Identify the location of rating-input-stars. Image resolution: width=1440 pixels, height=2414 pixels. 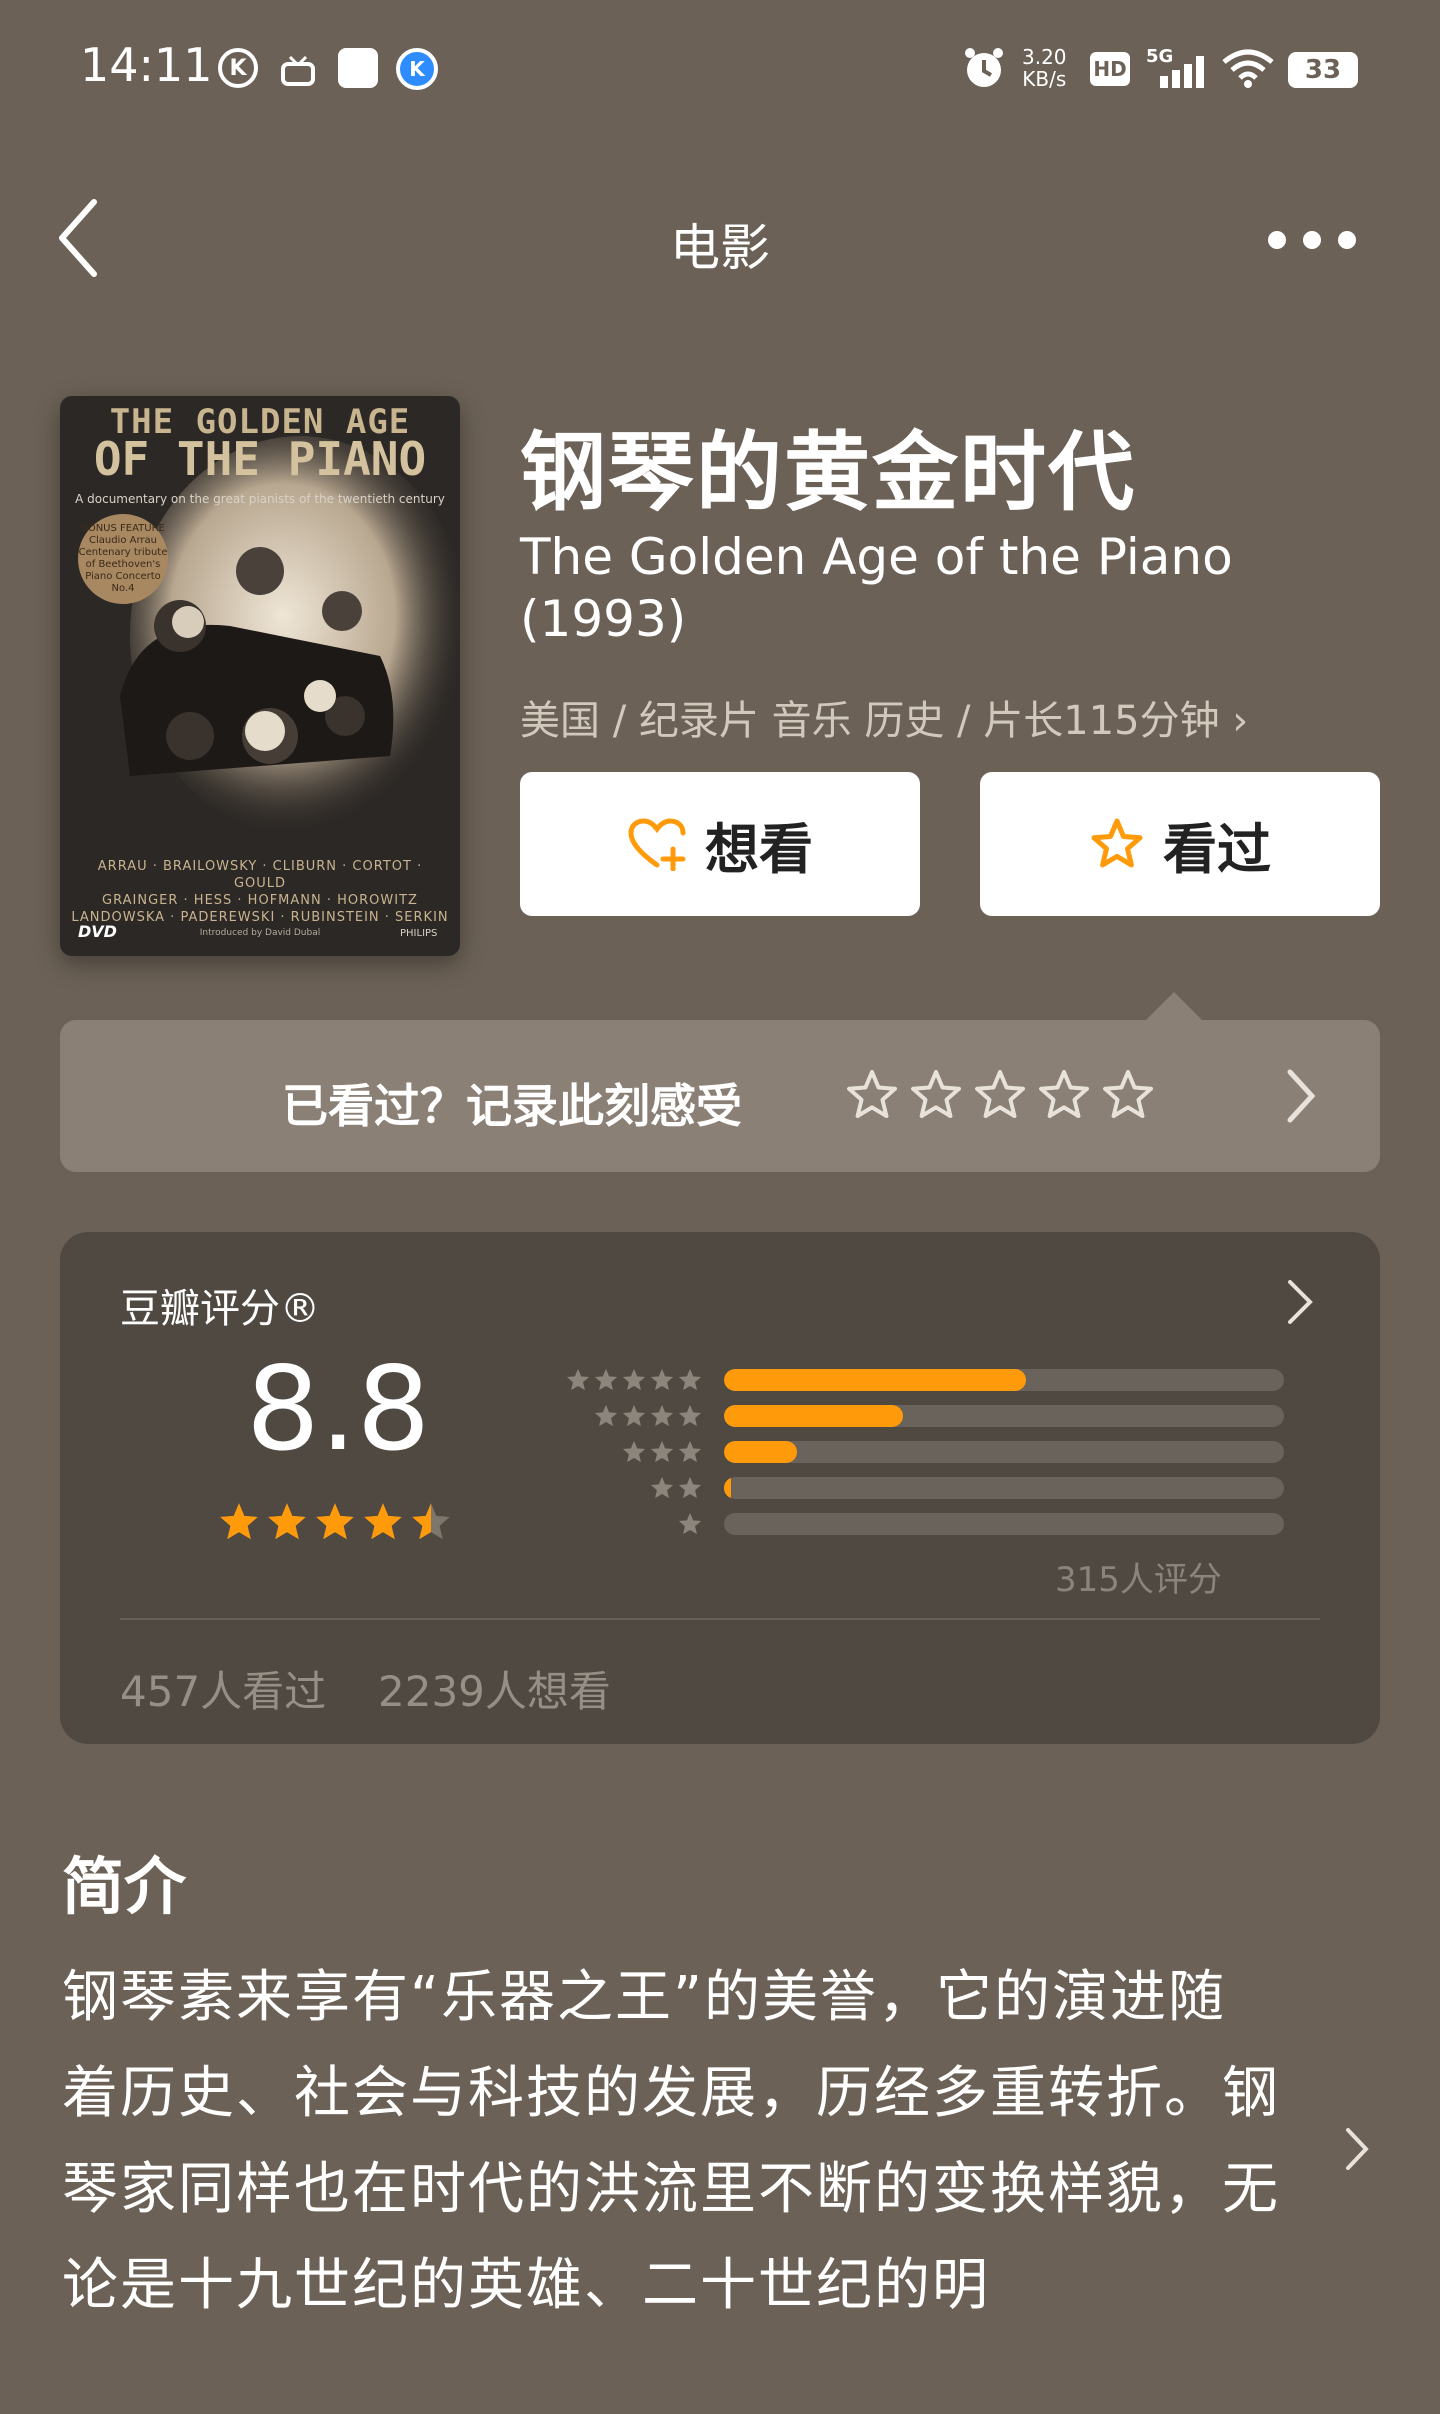
(1000, 1095).